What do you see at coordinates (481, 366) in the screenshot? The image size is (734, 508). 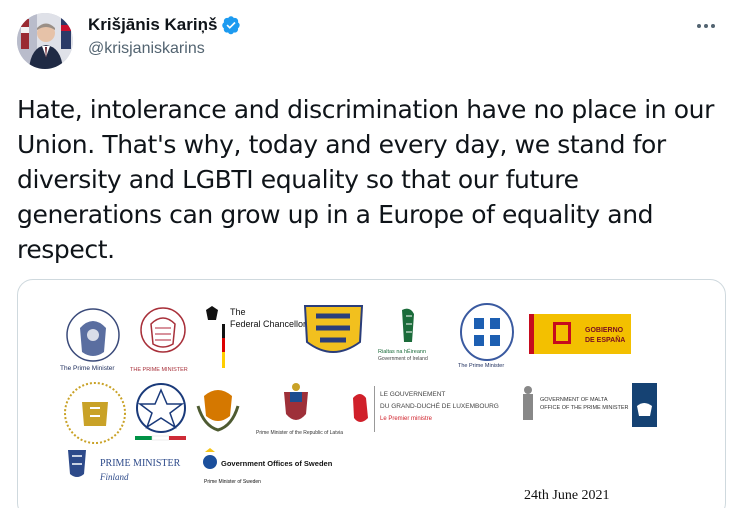 I see `greece-label: The Prime Minister` at bounding box center [481, 366].